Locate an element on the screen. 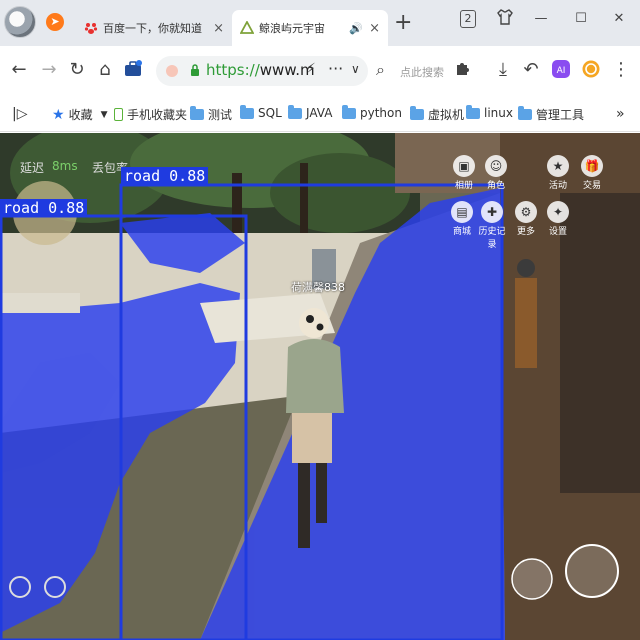 Image resolution: width=640 pixels, height=640 pixels. search-placeholder: 点此搜索 is located at coordinates (422, 72).